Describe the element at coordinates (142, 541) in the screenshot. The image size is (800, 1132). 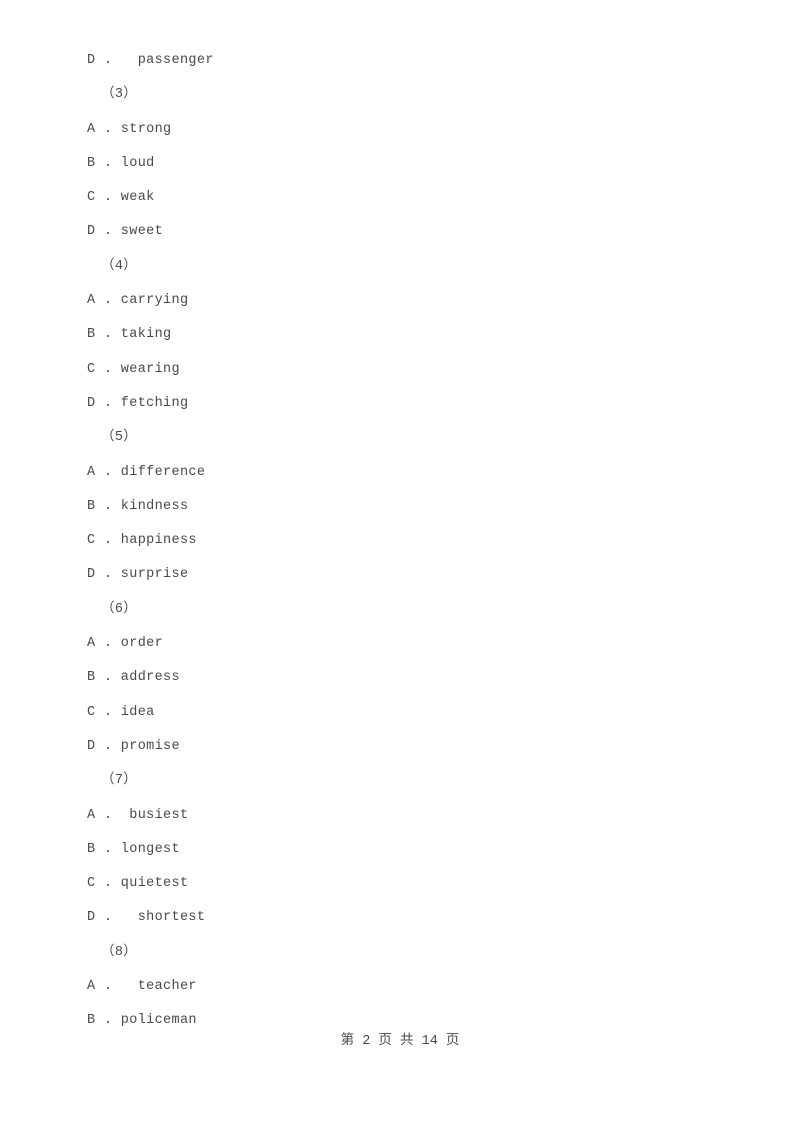
I see `answer-option: C . happiness` at that location.